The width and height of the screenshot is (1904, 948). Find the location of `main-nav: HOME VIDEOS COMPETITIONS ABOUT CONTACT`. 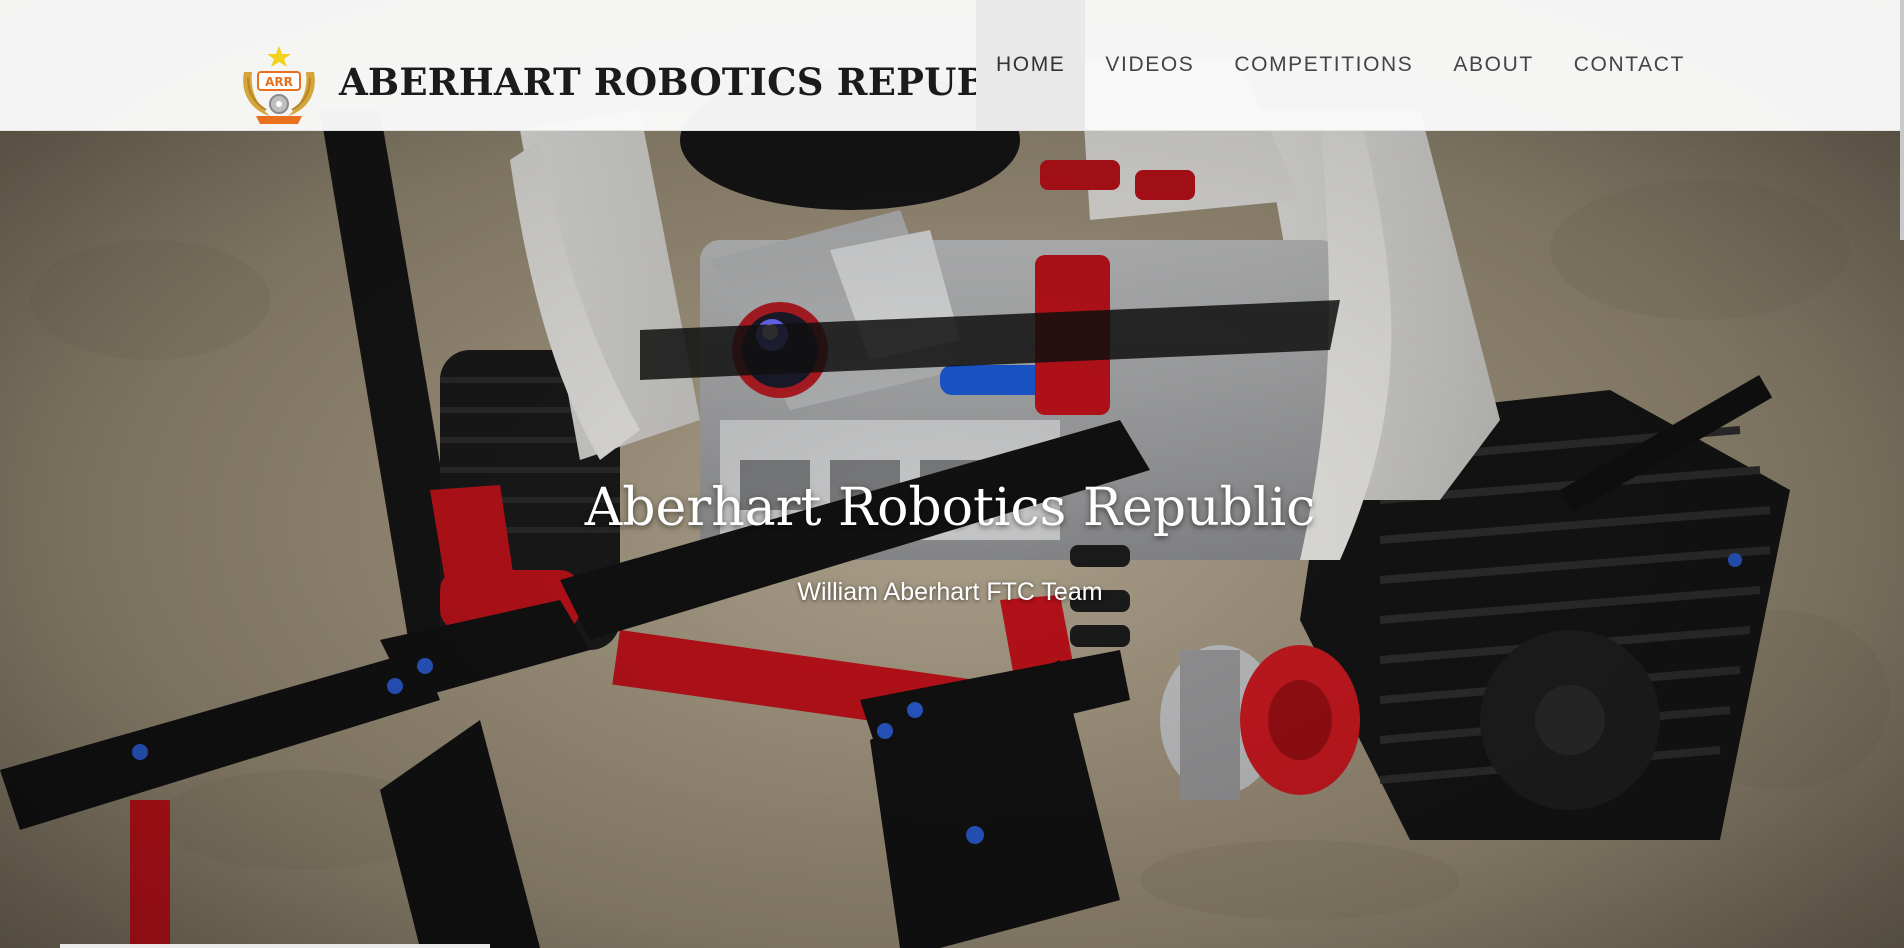

main-nav: HOME VIDEOS COMPETITIONS ABOUT CONTACT is located at coordinates (1340, 65).